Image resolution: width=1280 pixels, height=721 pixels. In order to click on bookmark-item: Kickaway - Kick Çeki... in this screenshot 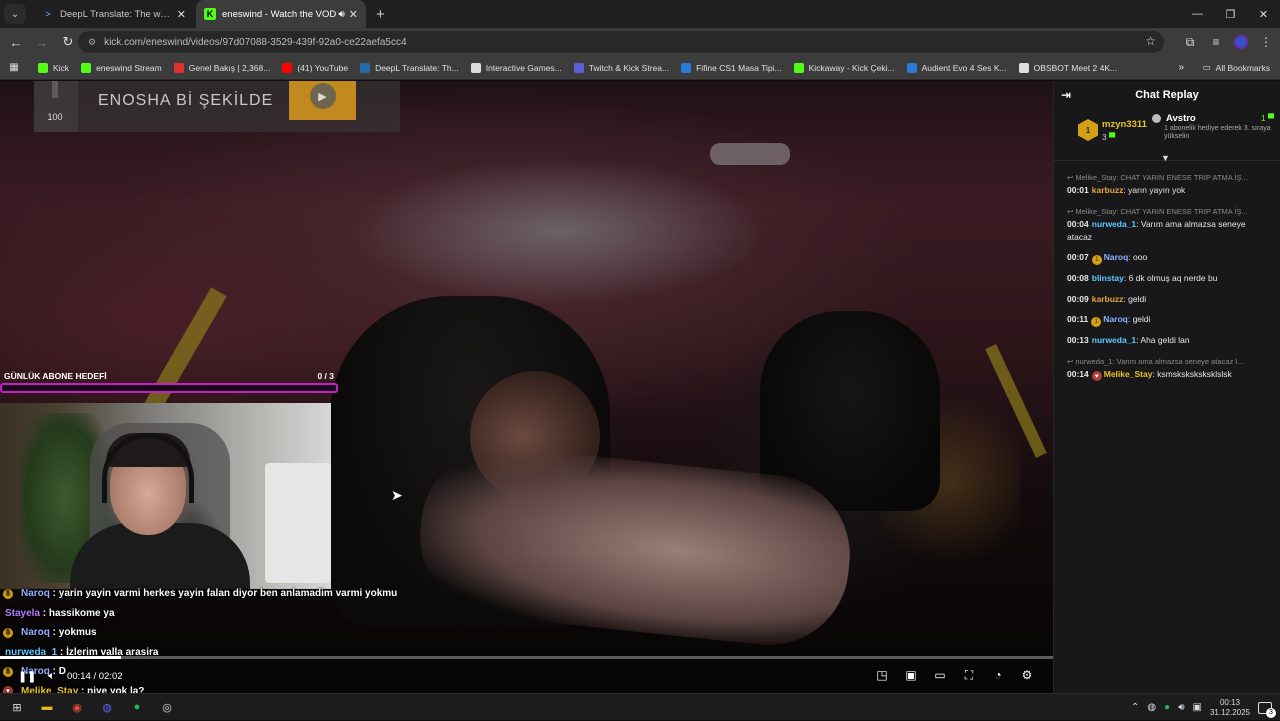, I will do `click(844, 67)`.